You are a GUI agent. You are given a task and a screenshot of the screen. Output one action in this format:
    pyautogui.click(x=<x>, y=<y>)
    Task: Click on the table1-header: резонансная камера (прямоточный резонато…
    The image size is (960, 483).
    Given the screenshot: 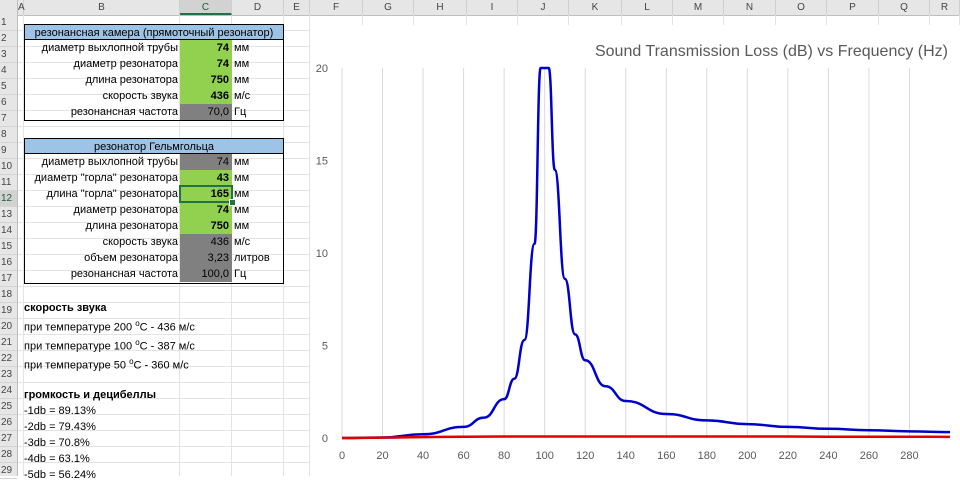 What is the action you would take?
    pyautogui.click(x=154, y=32)
    